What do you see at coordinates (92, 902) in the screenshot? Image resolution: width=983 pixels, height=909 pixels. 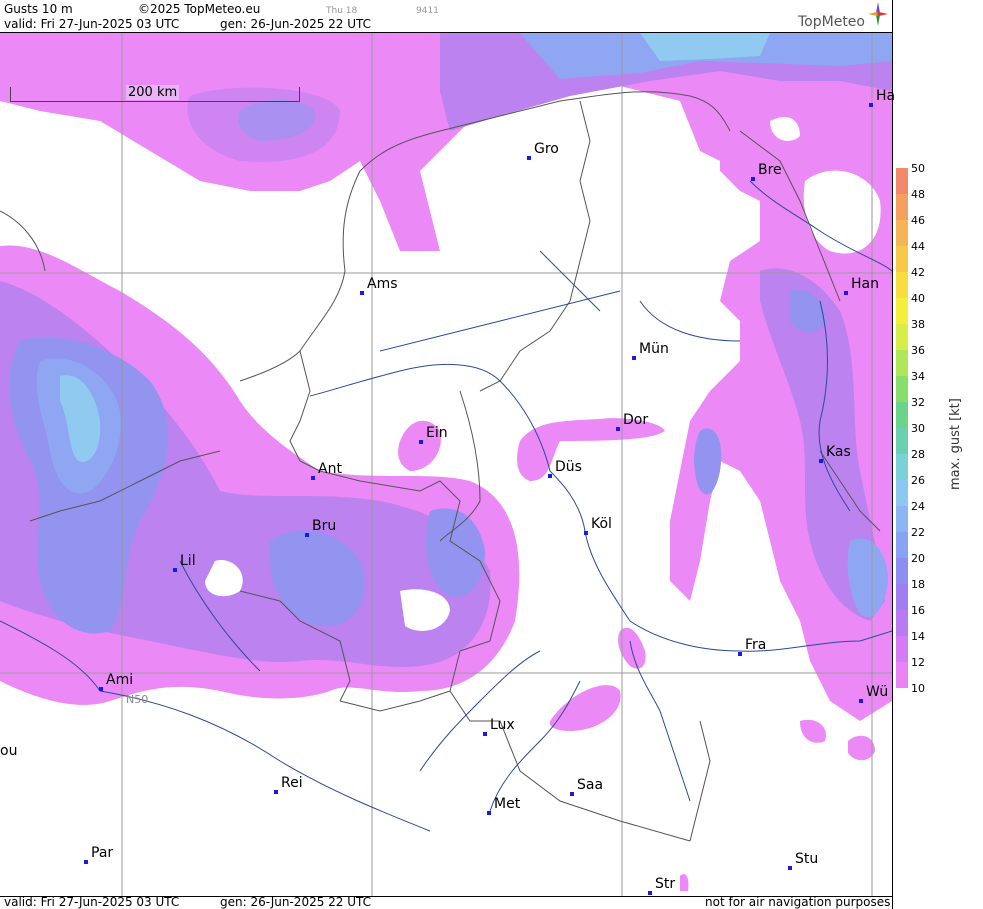 I see `footer-valid-time: valid: Fri 27-Jun-2025 03 UTC` at bounding box center [92, 902].